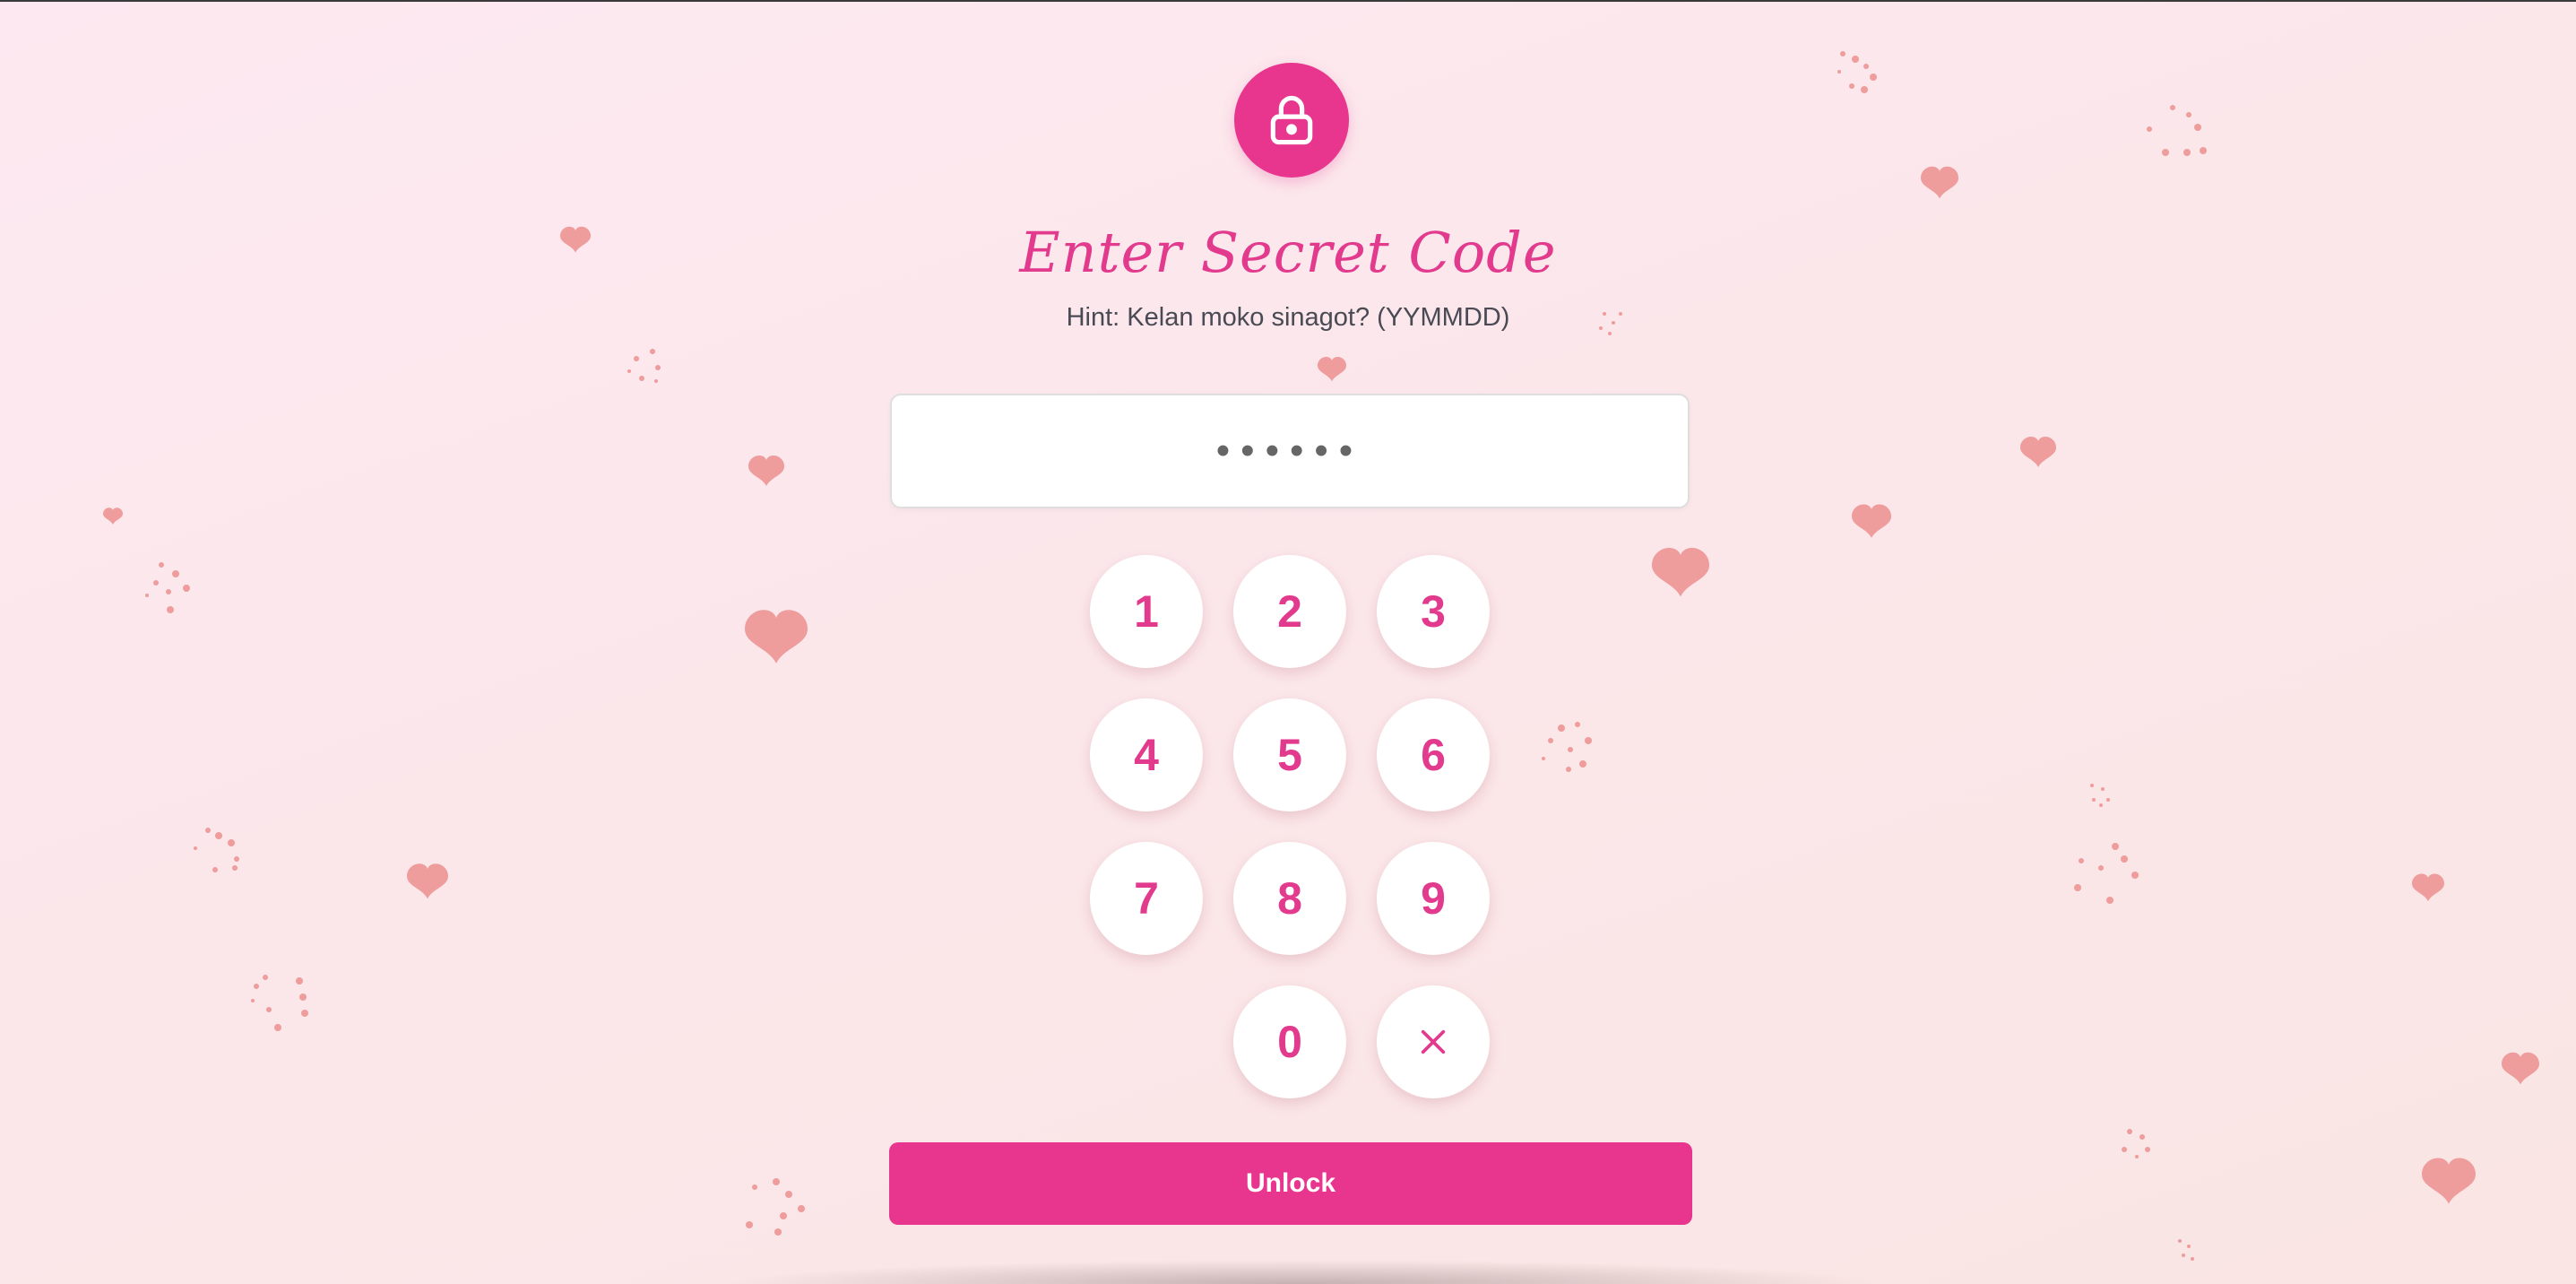 The height and width of the screenshot is (1284, 2576). Describe the element at coordinates (1146, 611) in the screenshot. I see `keypad-key-1: 1` at that location.